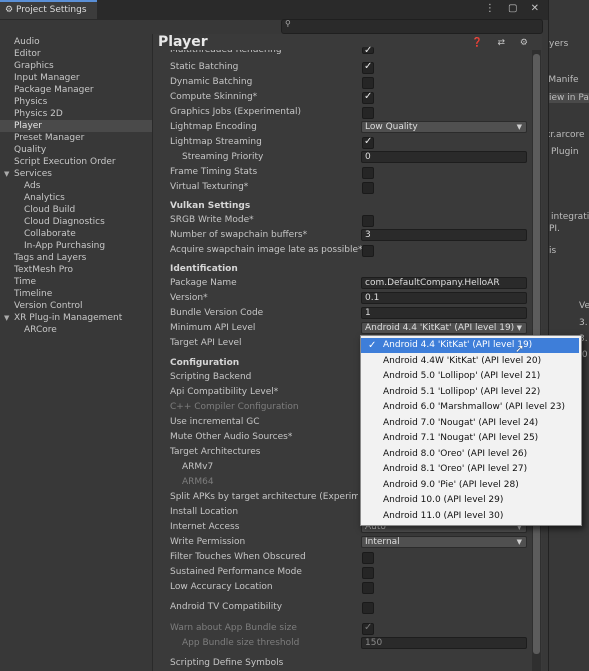  Describe the element at coordinates (48, 306) in the screenshot. I see `sidebar-item-version-control: Version Control` at that location.